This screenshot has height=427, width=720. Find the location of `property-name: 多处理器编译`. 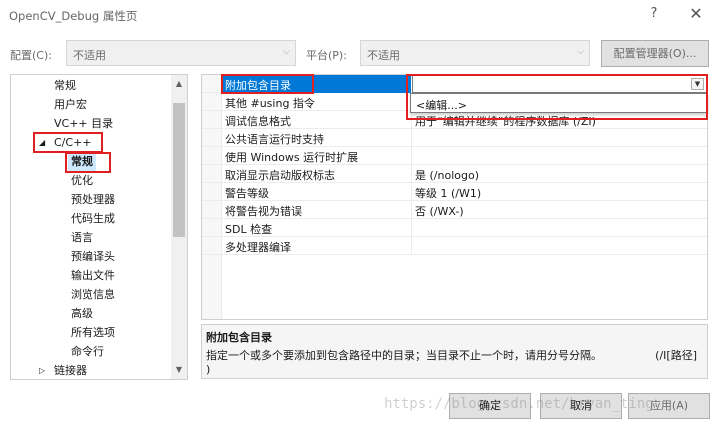

property-name: 多处理器编译 is located at coordinates (258, 247).